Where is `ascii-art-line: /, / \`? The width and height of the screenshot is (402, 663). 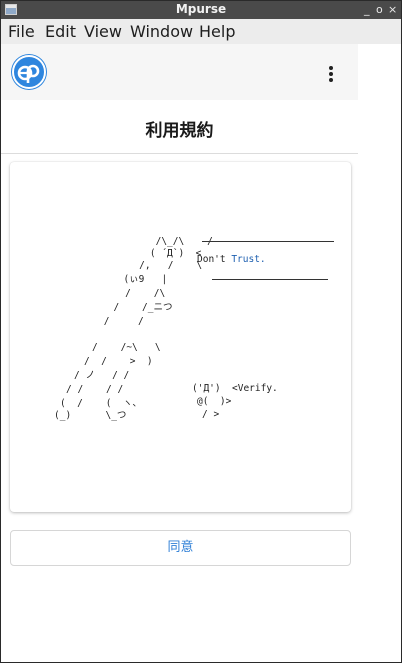 ascii-art-line: /, / \ is located at coordinates (162, 265).